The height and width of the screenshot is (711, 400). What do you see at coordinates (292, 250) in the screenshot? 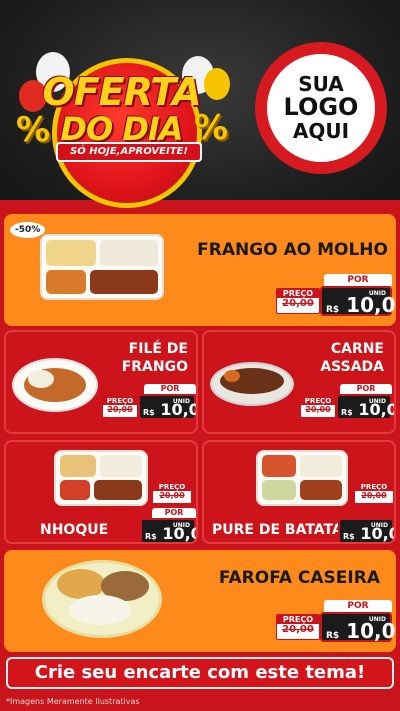
I see `product-name: FRANGO AO MOLHO` at bounding box center [292, 250].